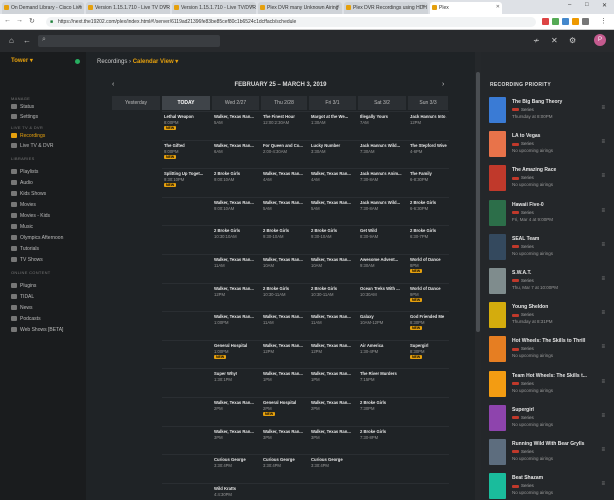  I want to click on recording-cell: Air America 1:30-4PM, so click(382, 356).